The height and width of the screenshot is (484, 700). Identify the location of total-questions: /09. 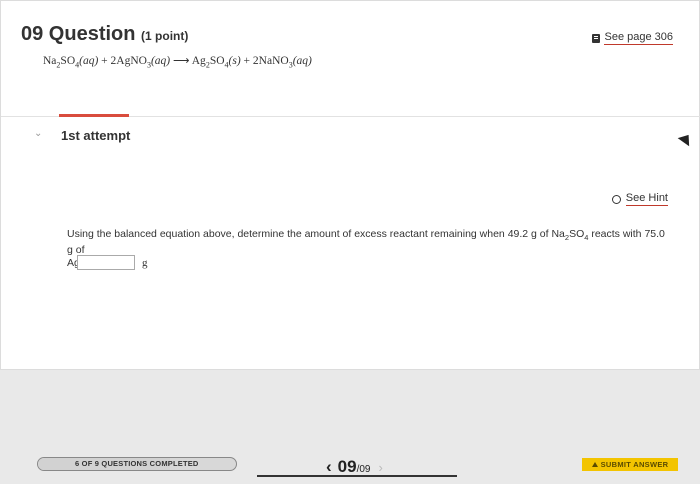
(363, 469).